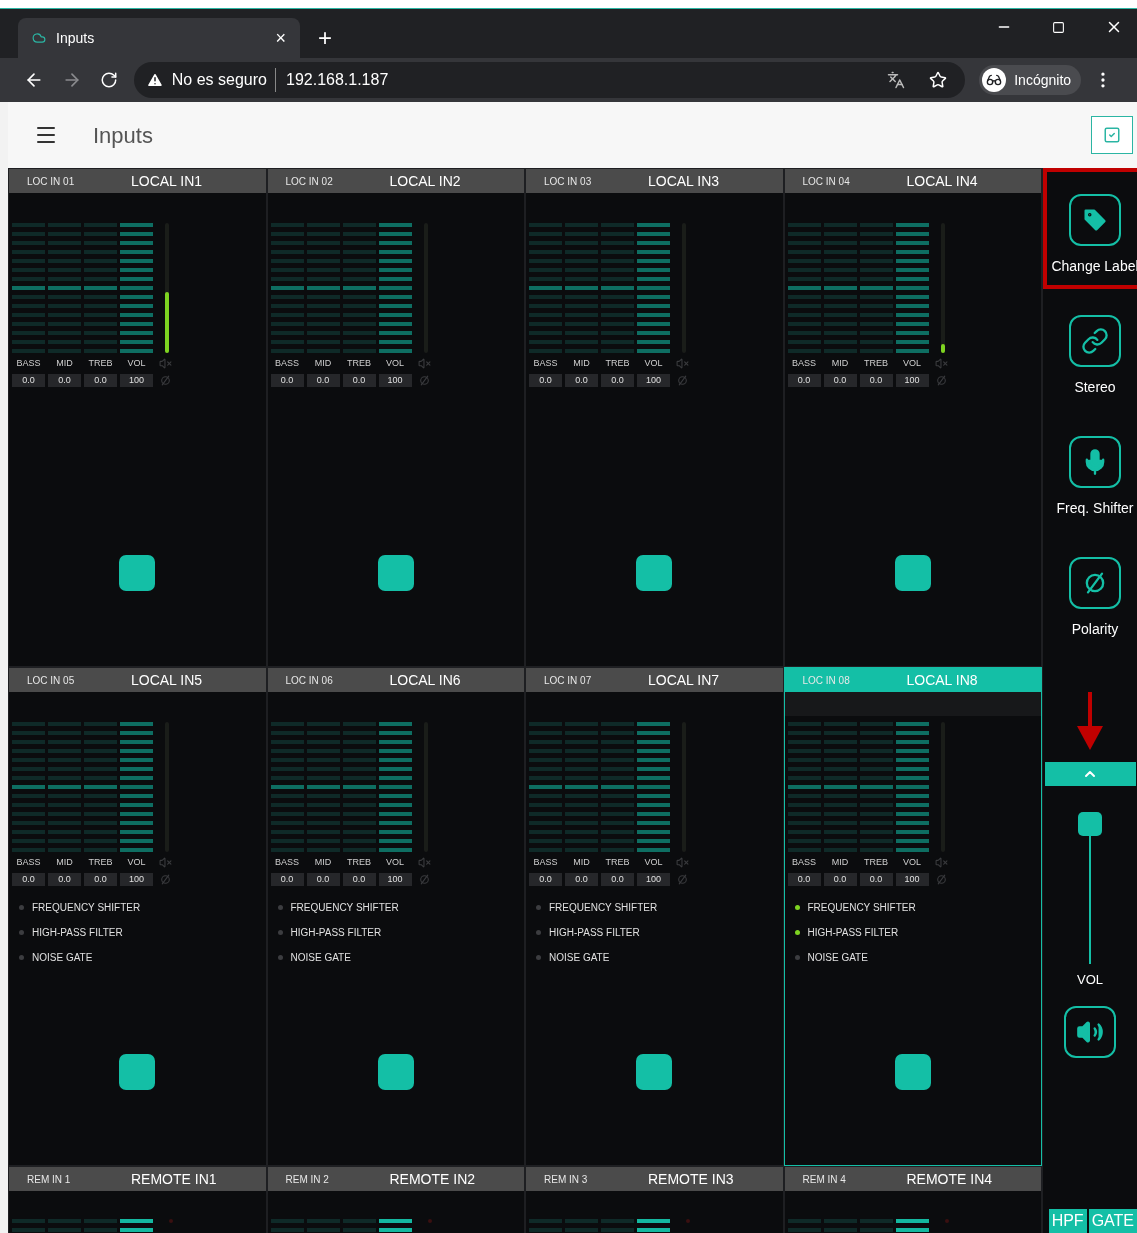 Image resolution: width=1137 pixels, height=1233 pixels. I want to click on channel-header: LOC IN 06 LOCAL IN6, so click(395, 680).